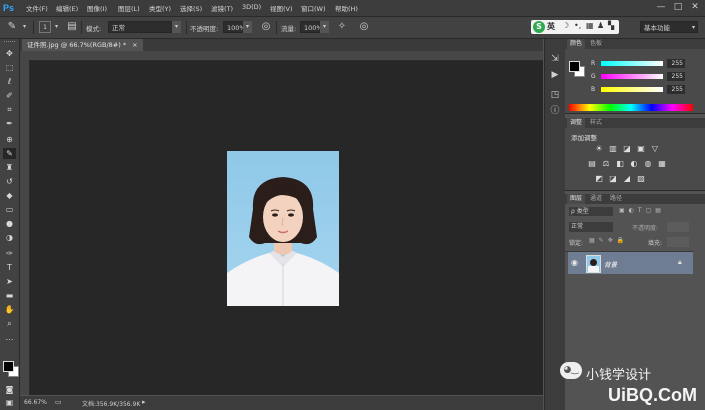 This screenshot has height=410, width=705. What do you see at coordinates (144, 402) in the screenshot?
I see `status-menu-arrow: ▸` at bounding box center [144, 402].